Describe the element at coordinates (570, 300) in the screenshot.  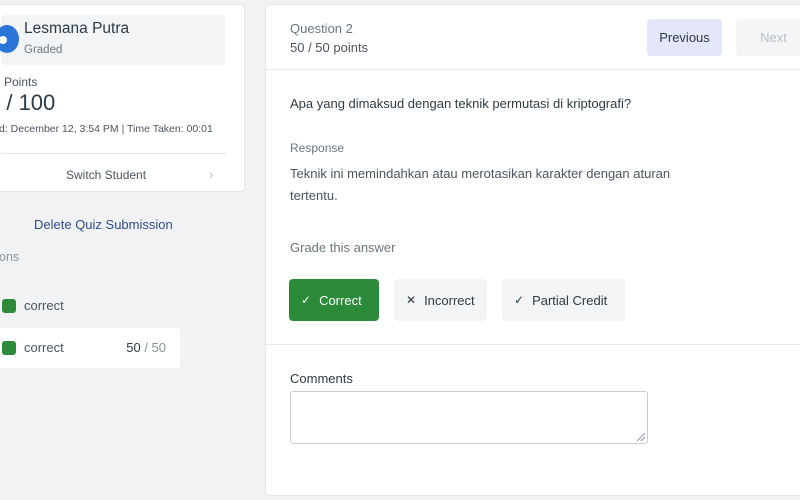
I see `partial-credit-label: Partial Credit` at that location.